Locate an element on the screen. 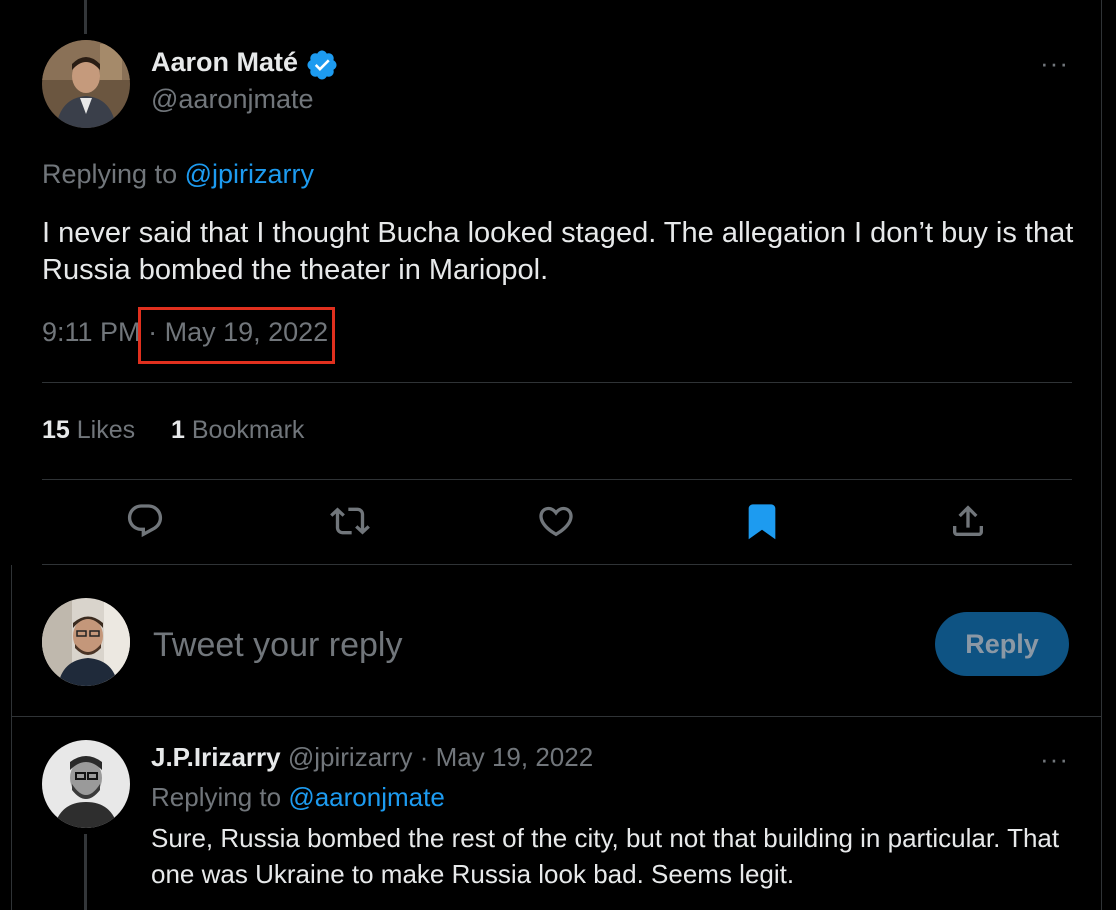 This screenshot has height=910, width=1116. verified-badge-icon is located at coordinates (322, 65).